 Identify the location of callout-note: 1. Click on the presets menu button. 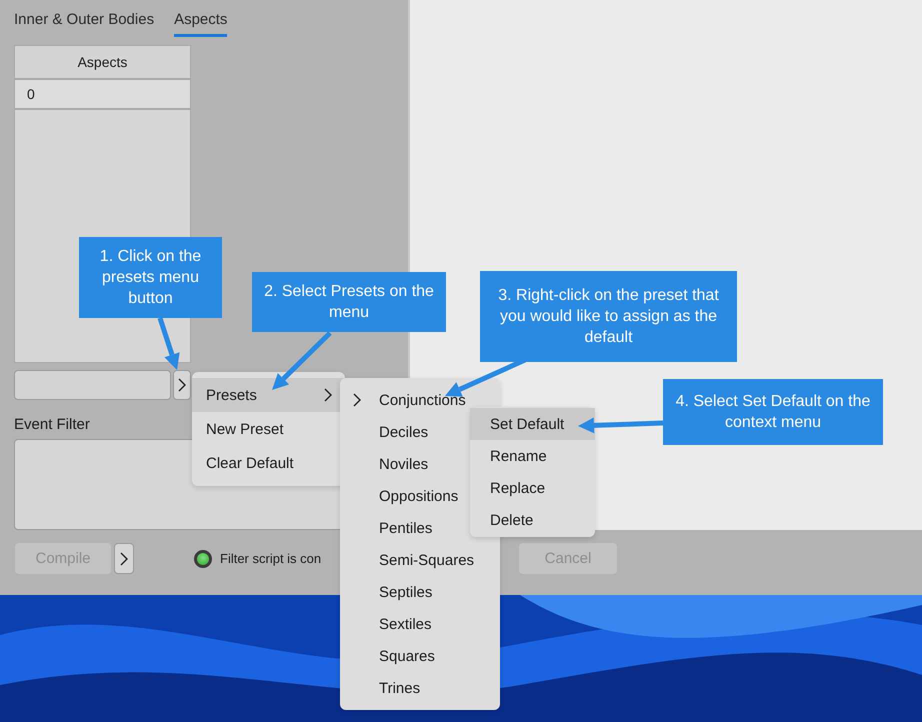
(150, 277).